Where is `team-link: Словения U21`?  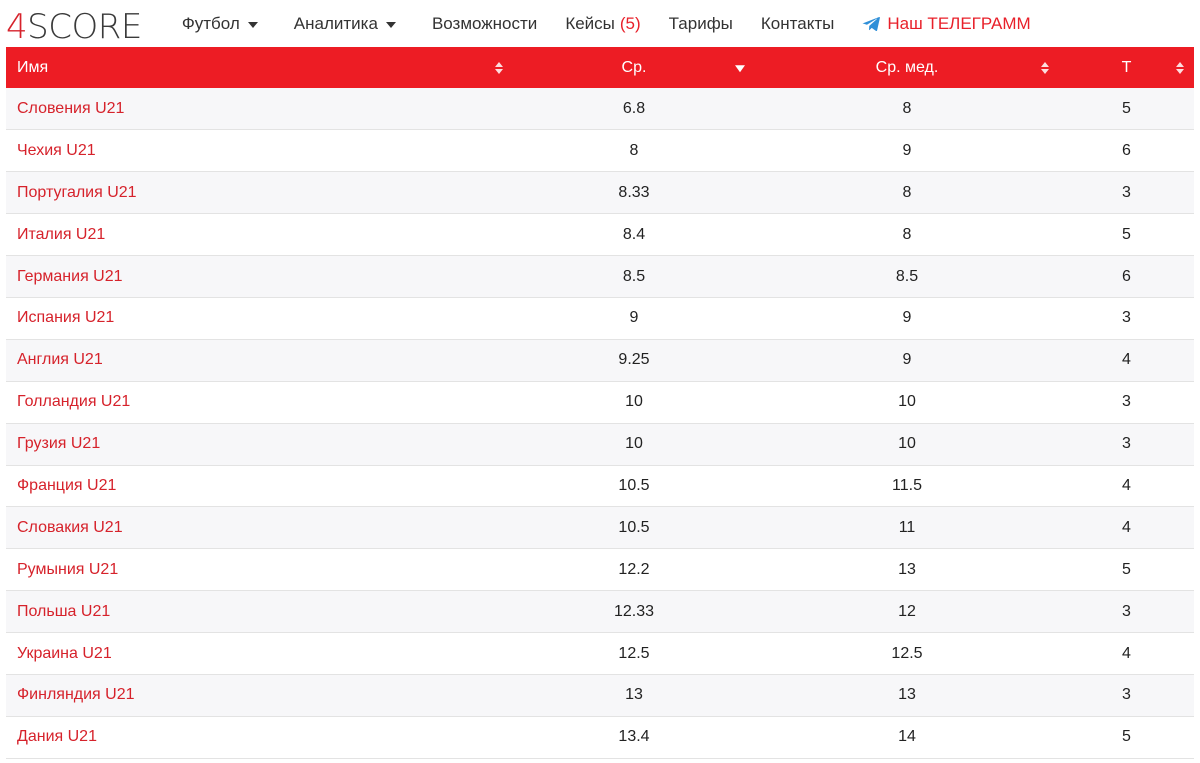
team-link: Словения U21 is located at coordinates (70, 108).